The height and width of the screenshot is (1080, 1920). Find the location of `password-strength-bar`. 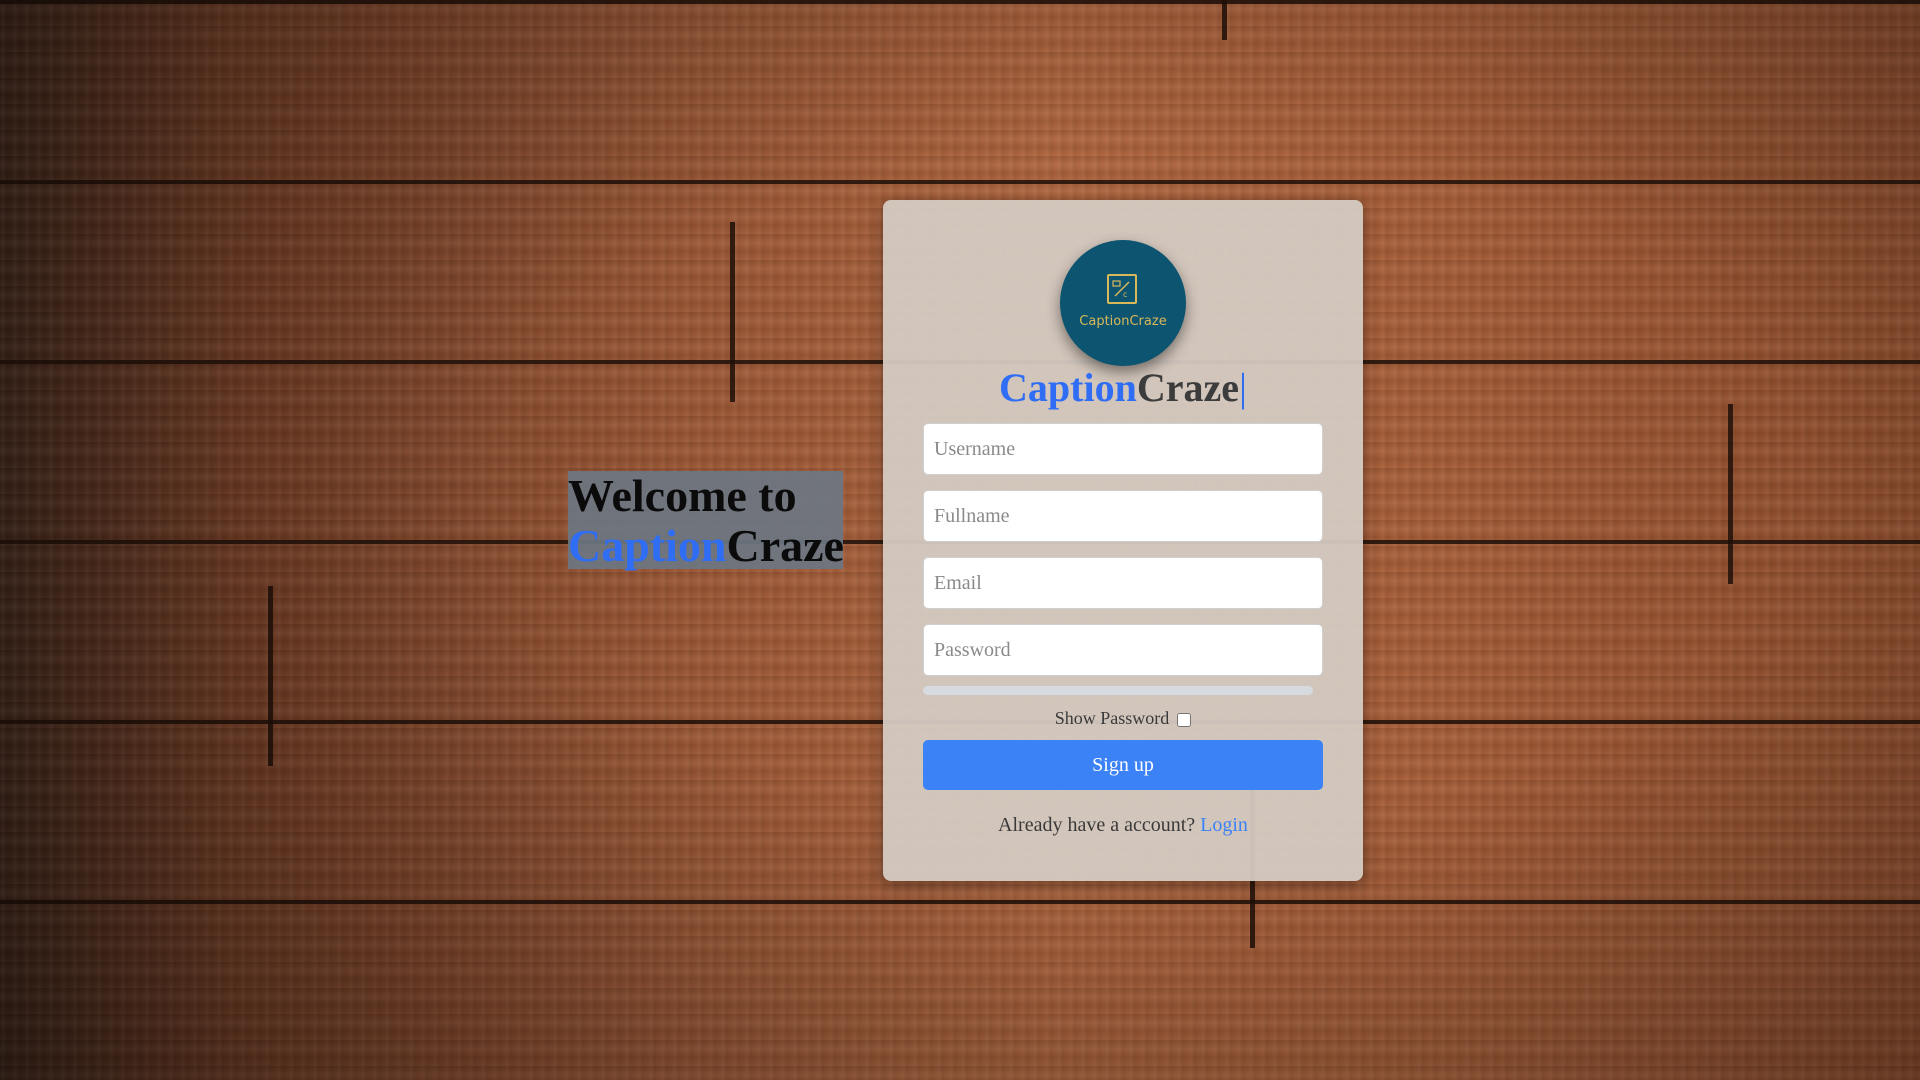

password-strength-bar is located at coordinates (1118, 690).